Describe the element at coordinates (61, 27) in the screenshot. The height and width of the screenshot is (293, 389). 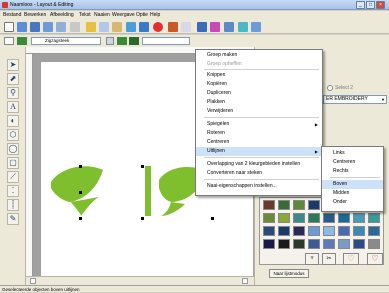
I see `print-icon` at that location.